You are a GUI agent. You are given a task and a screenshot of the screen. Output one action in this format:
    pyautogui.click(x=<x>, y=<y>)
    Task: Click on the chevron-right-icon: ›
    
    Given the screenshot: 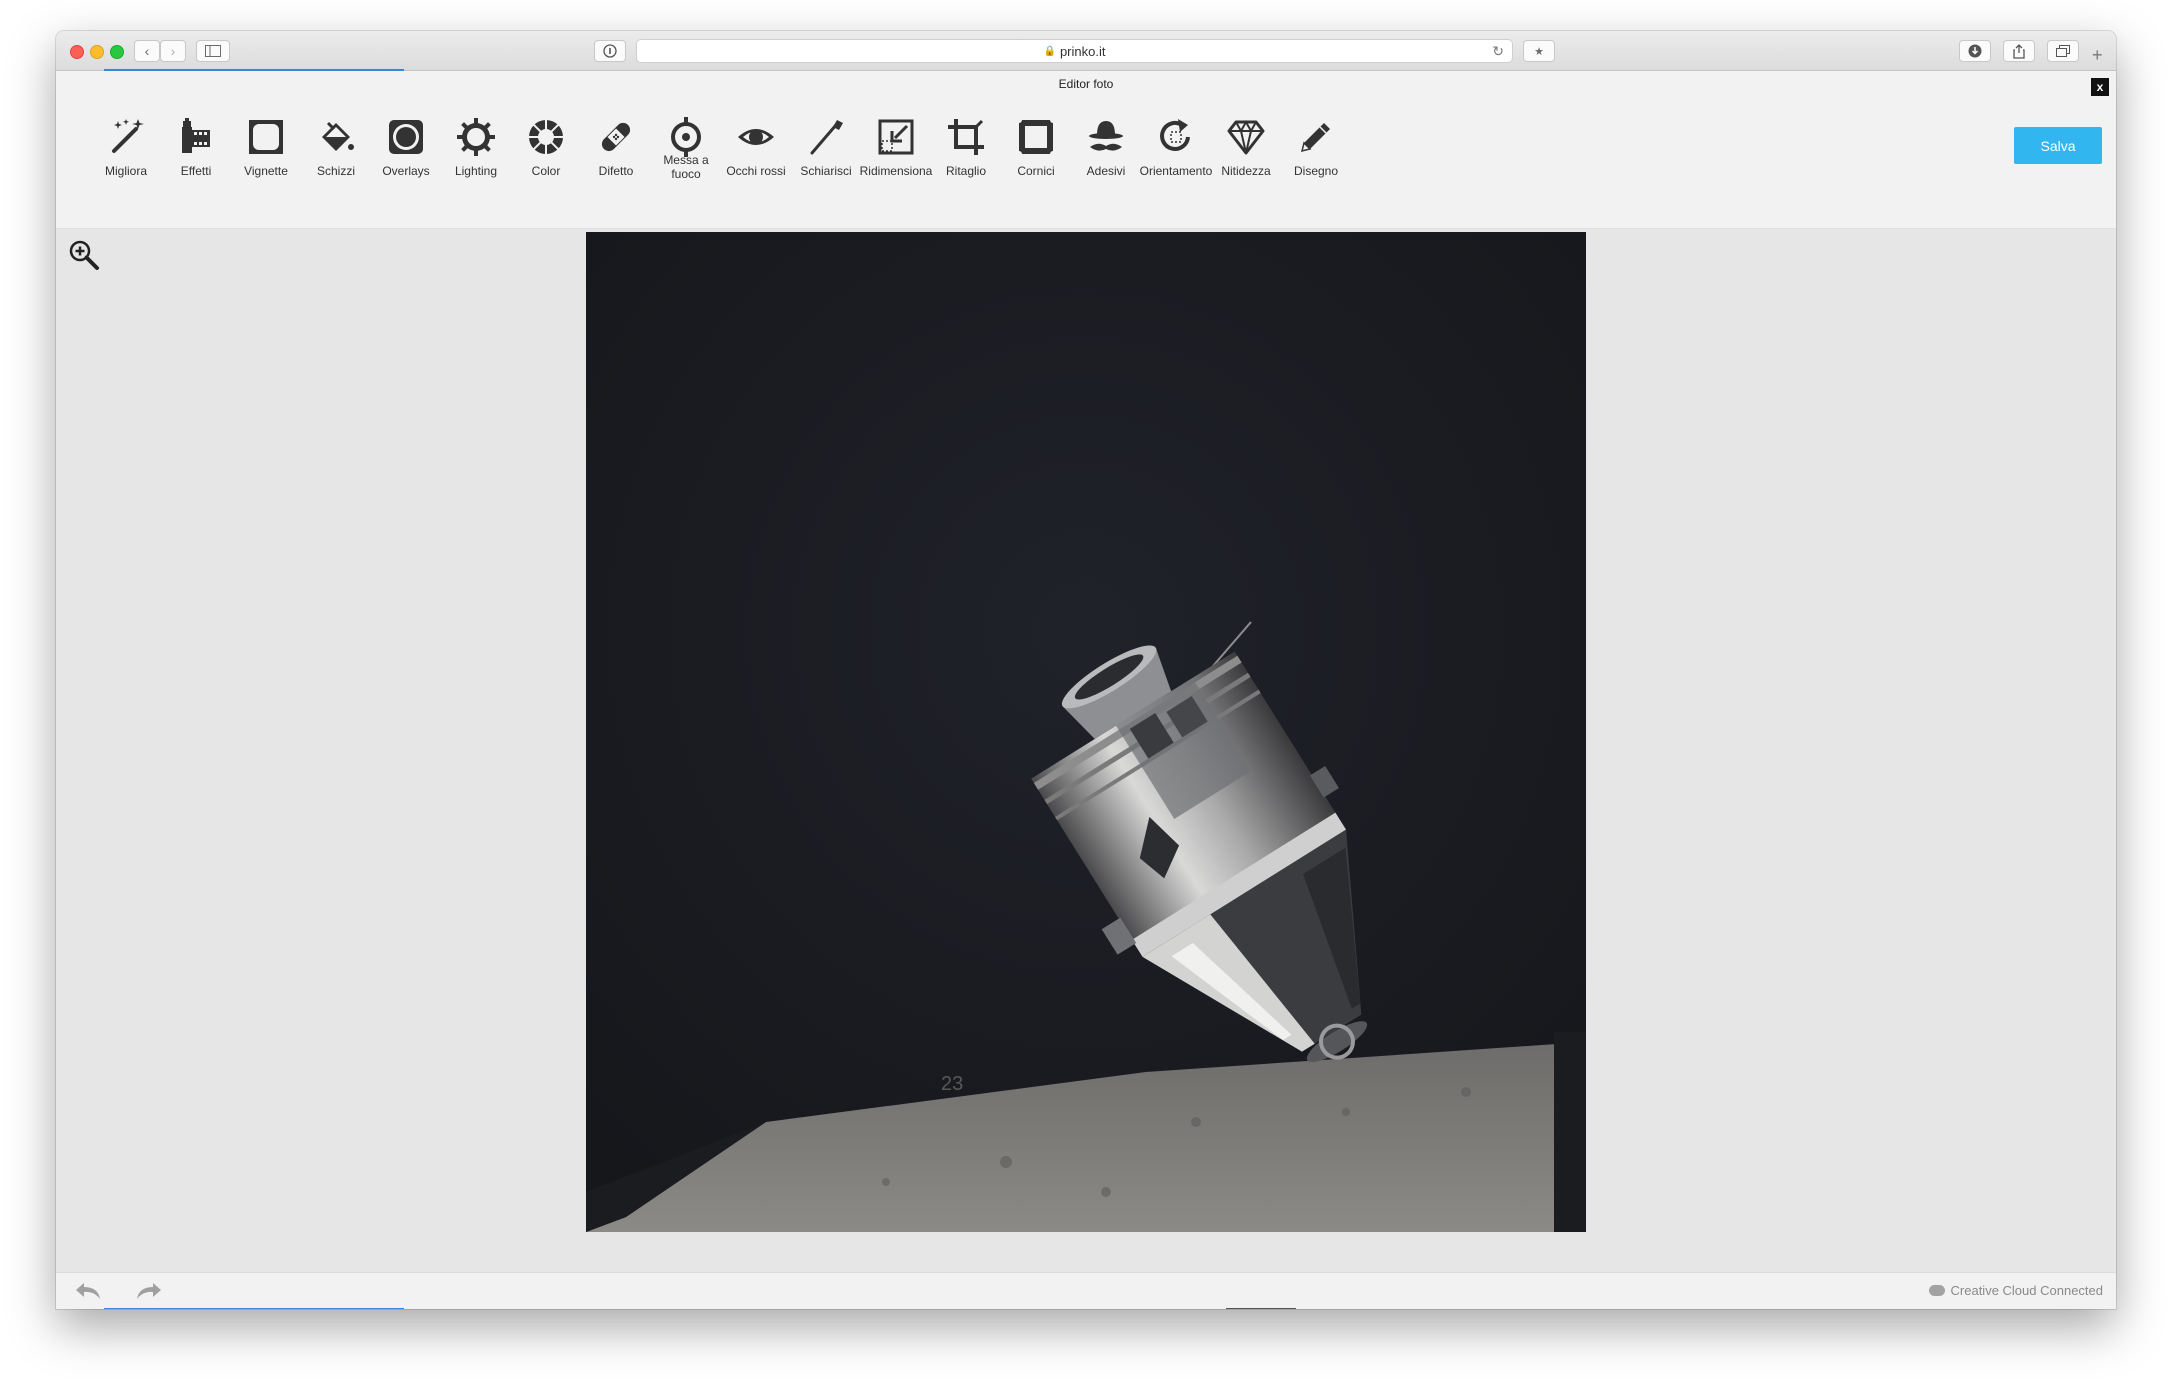 What is the action you would take?
    pyautogui.click(x=173, y=51)
    